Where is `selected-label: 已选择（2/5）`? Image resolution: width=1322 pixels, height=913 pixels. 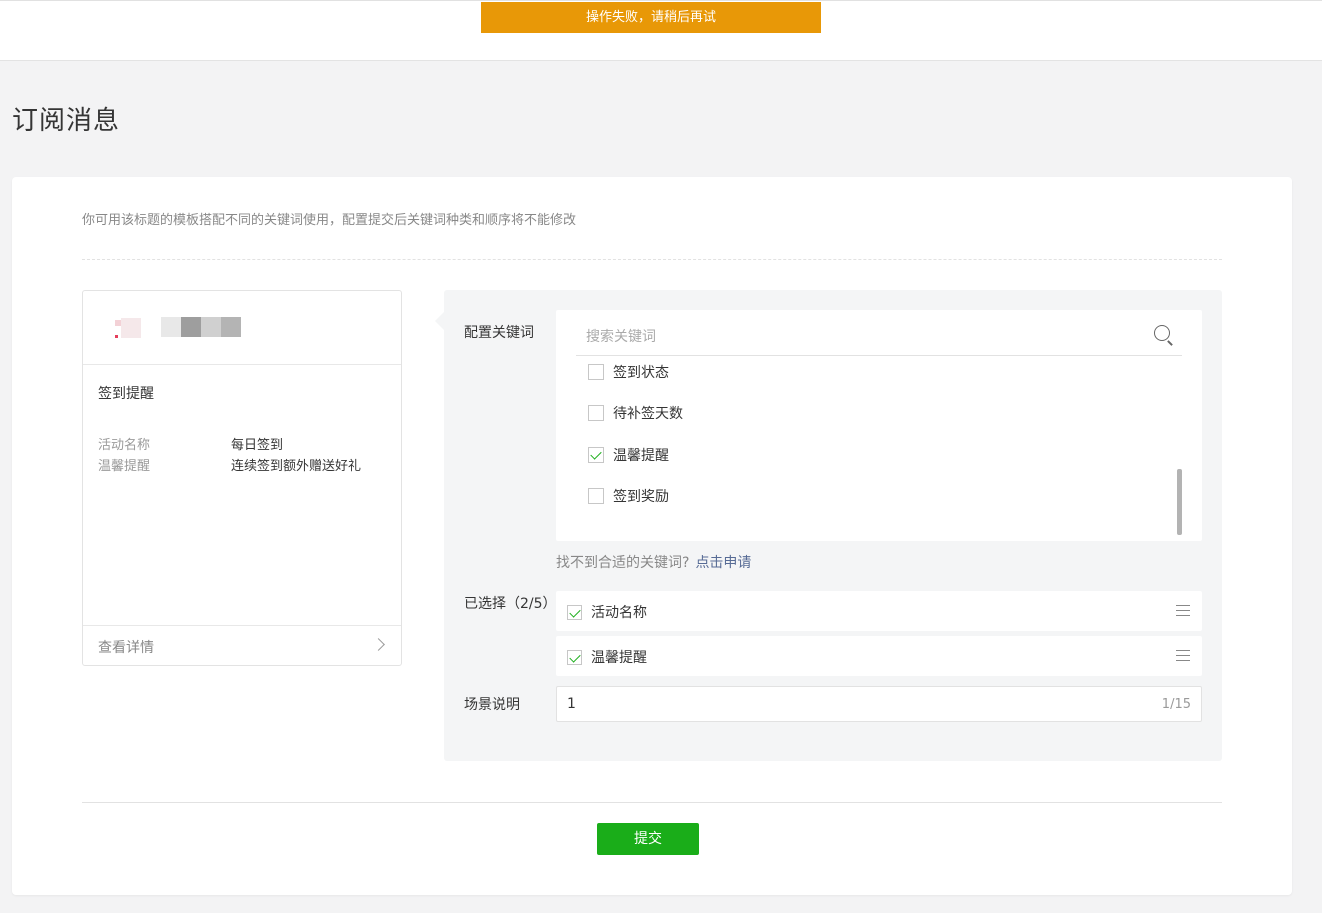 selected-label: 已选择（2/5） is located at coordinates (510, 604).